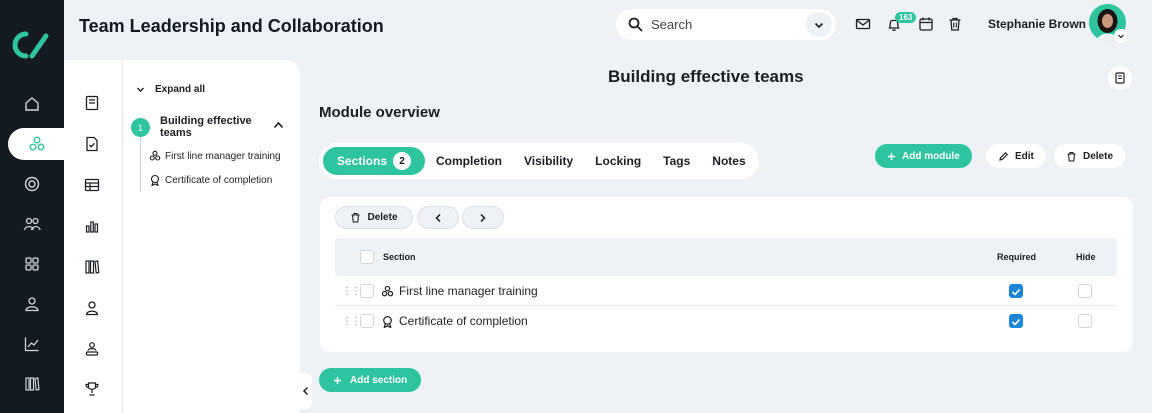 Image resolution: width=1152 pixels, height=413 pixels. I want to click on trophy-icon, so click(92, 389).